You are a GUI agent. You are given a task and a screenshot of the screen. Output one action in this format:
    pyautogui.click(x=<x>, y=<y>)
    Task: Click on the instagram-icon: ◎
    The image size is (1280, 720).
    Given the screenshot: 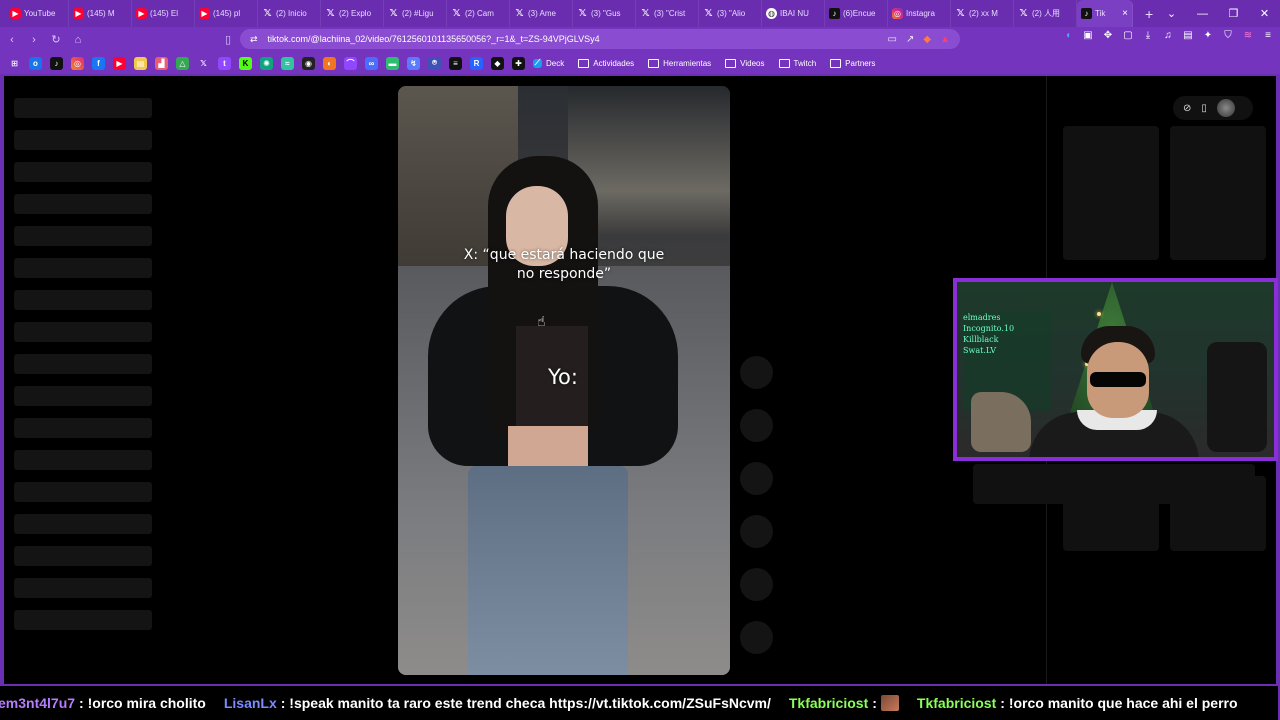 What is the action you would take?
    pyautogui.click(x=77, y=63)
    